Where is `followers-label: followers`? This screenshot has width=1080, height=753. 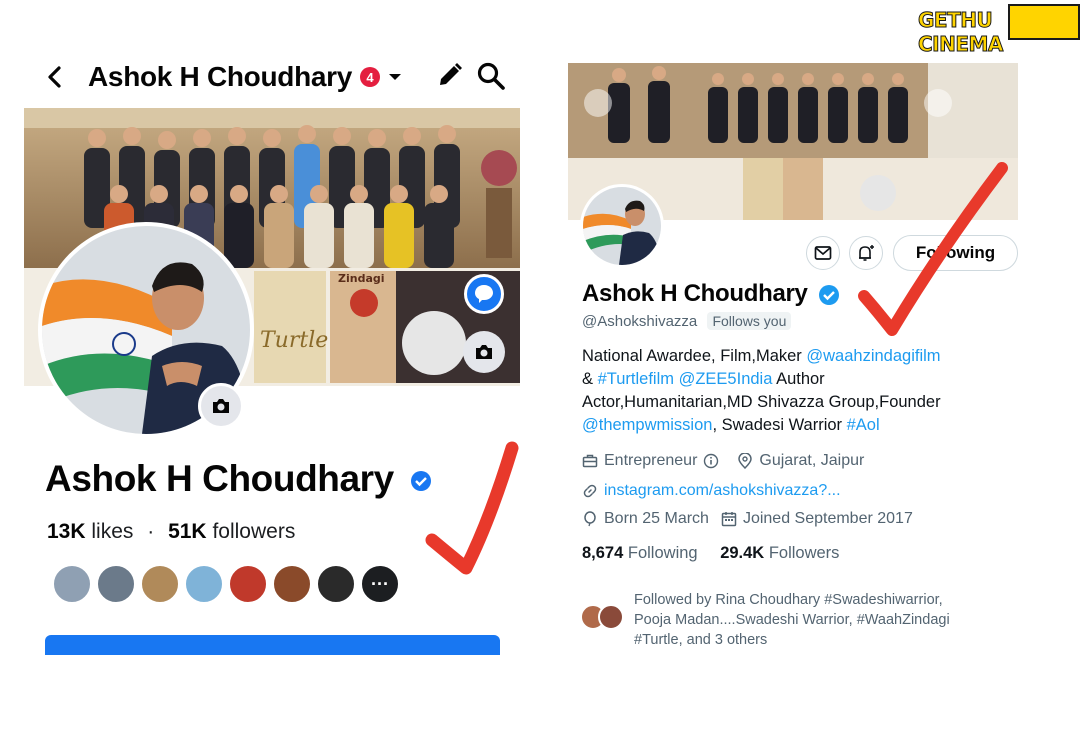 followers-label: followers is located at coordinates (253, 531).